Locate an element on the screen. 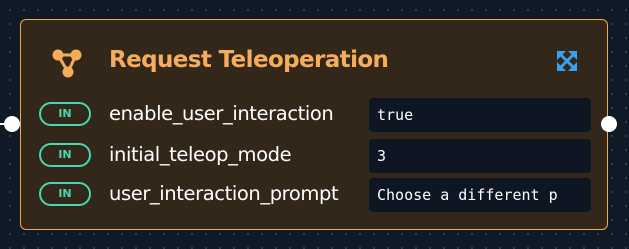 This screenshot has width=629, height=249. expand-arrows-icon is located at coordinates (567, 61).